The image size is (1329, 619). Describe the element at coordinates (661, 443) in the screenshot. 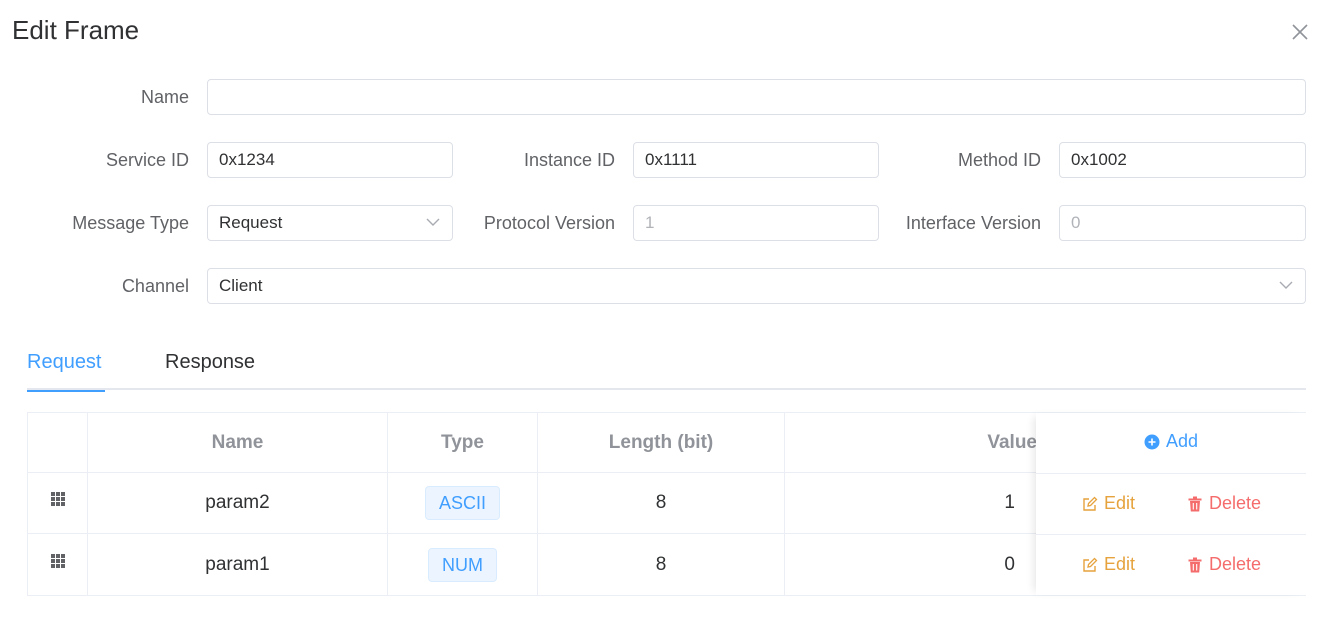

I see `header-length: Length (bit)` at that location.